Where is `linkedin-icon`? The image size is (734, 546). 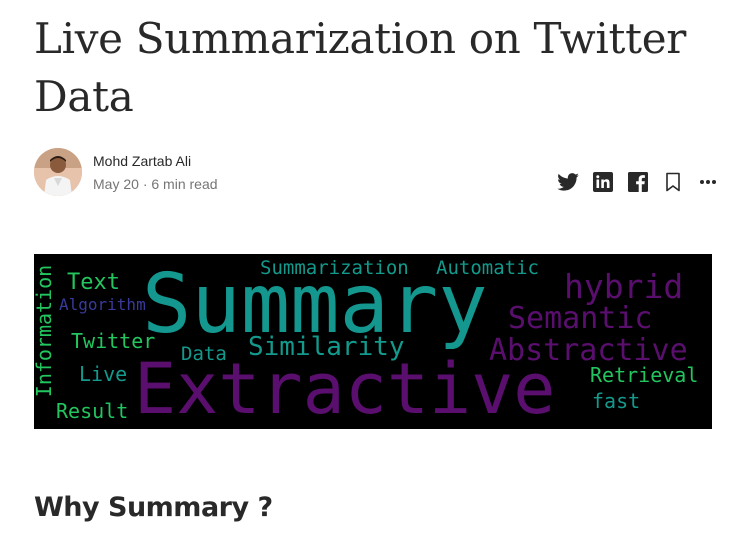
linkedin-icon is located at coordinates (603, 182).